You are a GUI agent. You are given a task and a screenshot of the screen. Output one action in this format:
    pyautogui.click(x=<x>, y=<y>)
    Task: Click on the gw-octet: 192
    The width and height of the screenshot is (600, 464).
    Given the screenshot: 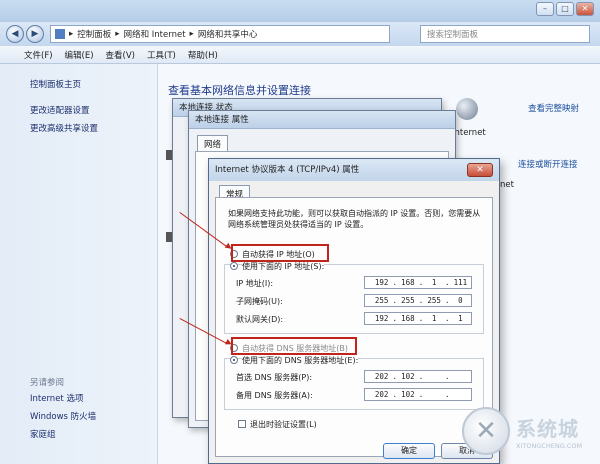 What is the action you would take?
    pyautogui.click(x=381, y=318)
    